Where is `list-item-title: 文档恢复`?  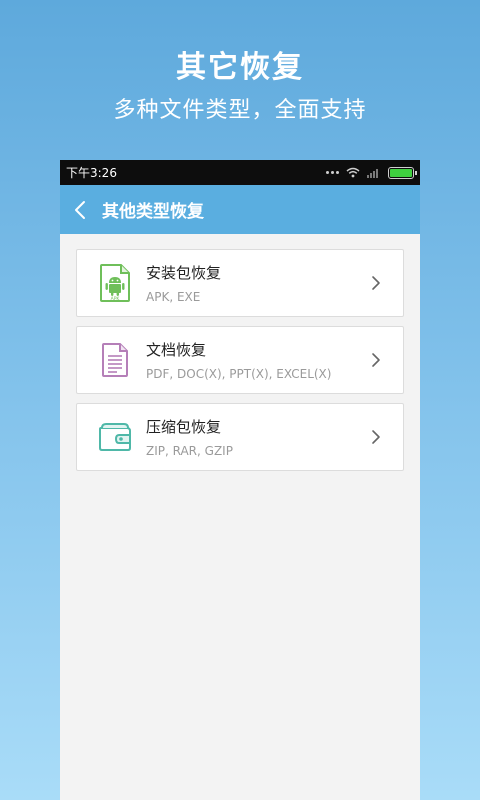 list-item-title: 文档恢复 is located at coordinates (176, 350).